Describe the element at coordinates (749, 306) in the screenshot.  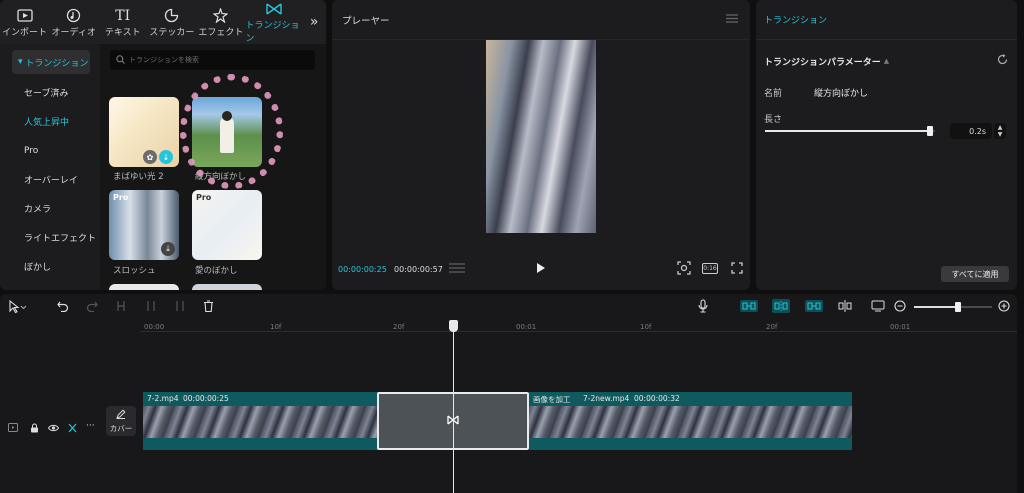
I see `magnet-main-track-icon` at that location.